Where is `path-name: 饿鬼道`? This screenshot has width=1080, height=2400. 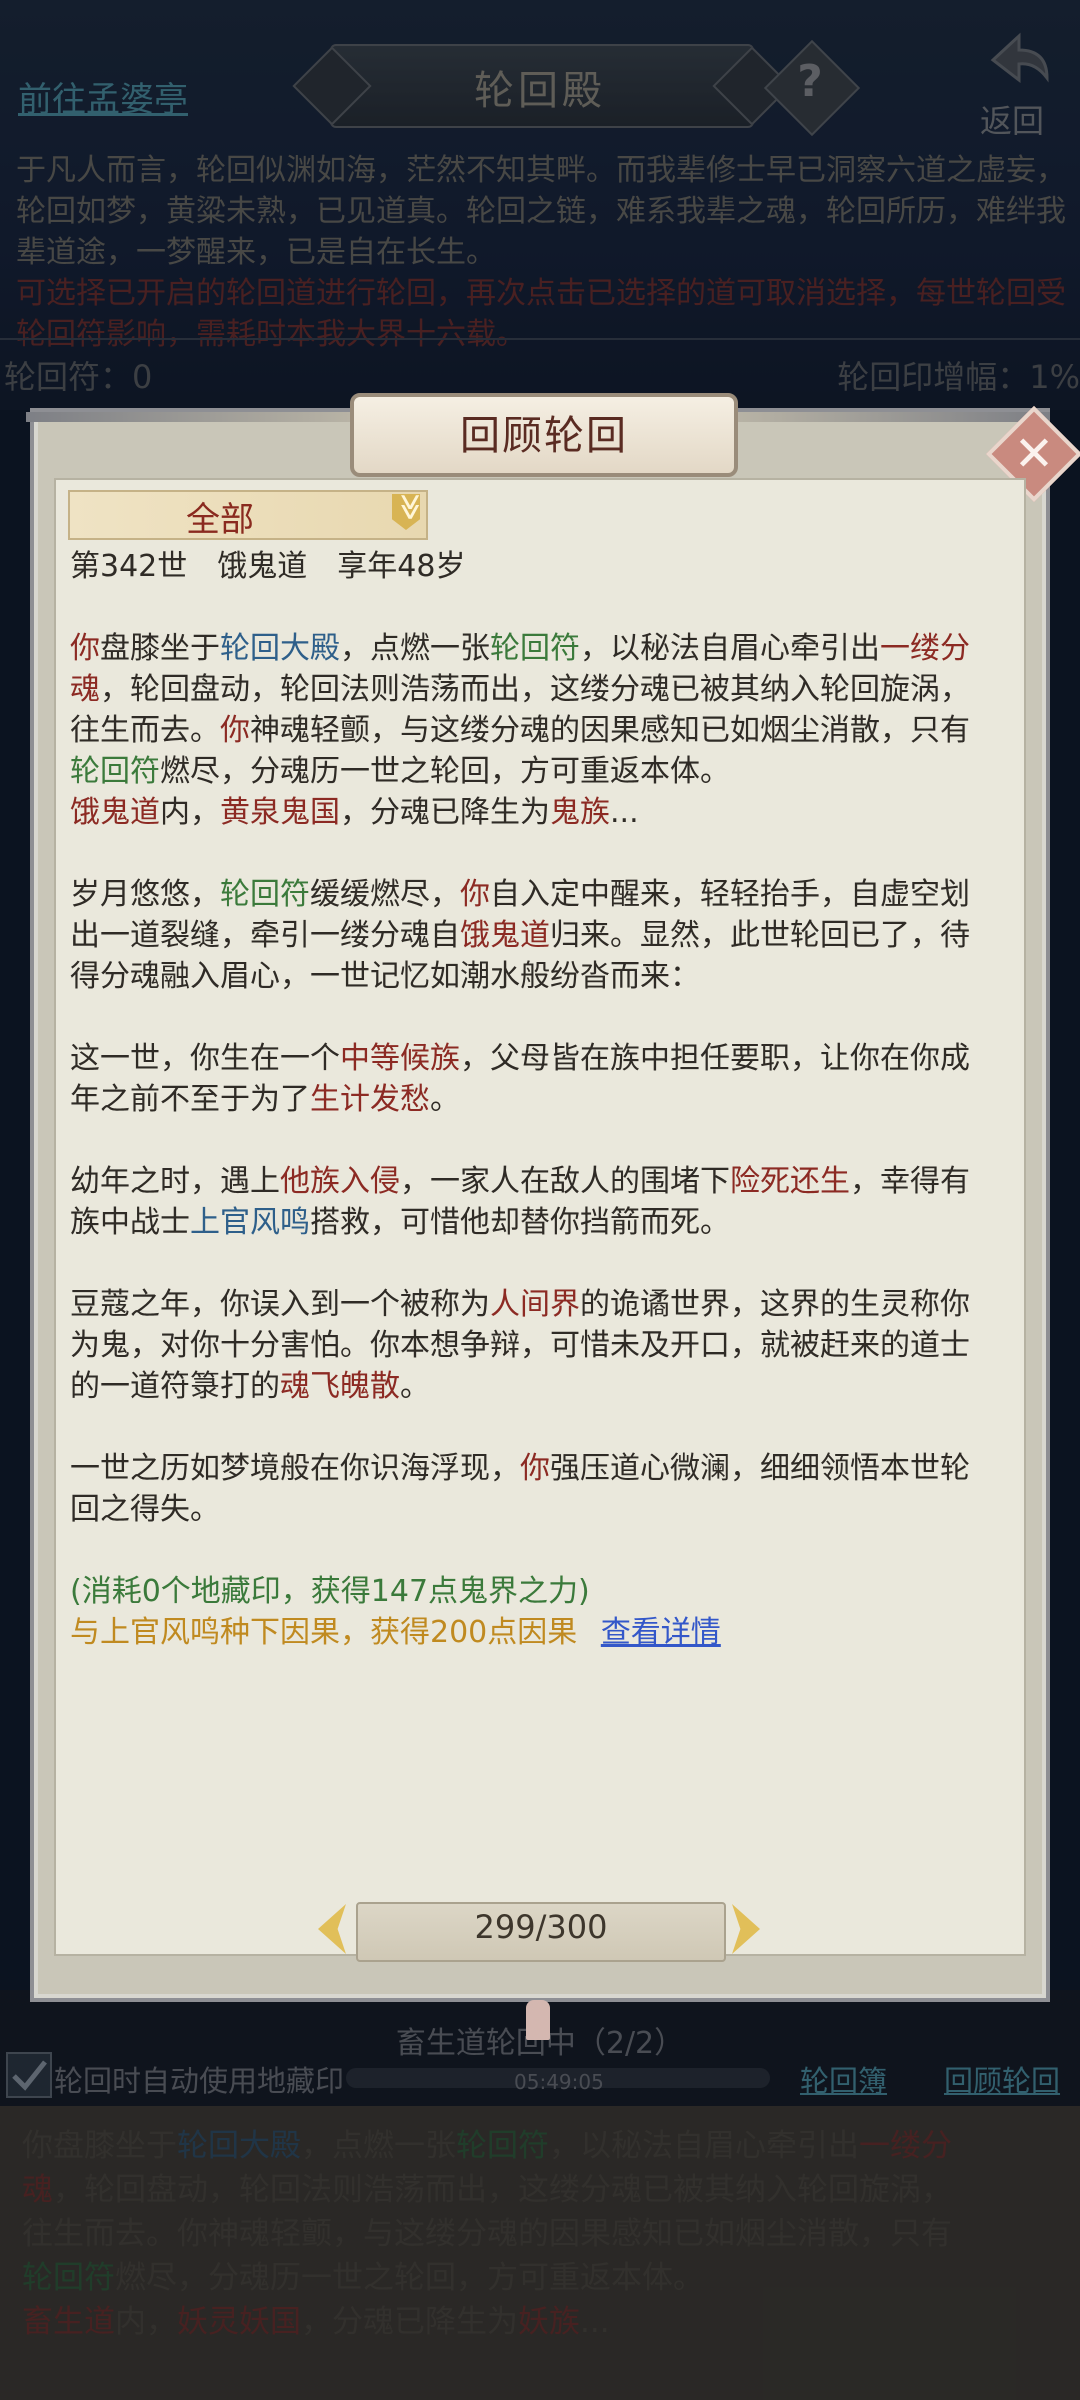
path-name: 饿鬼道 is located at coordinates (262, 566).